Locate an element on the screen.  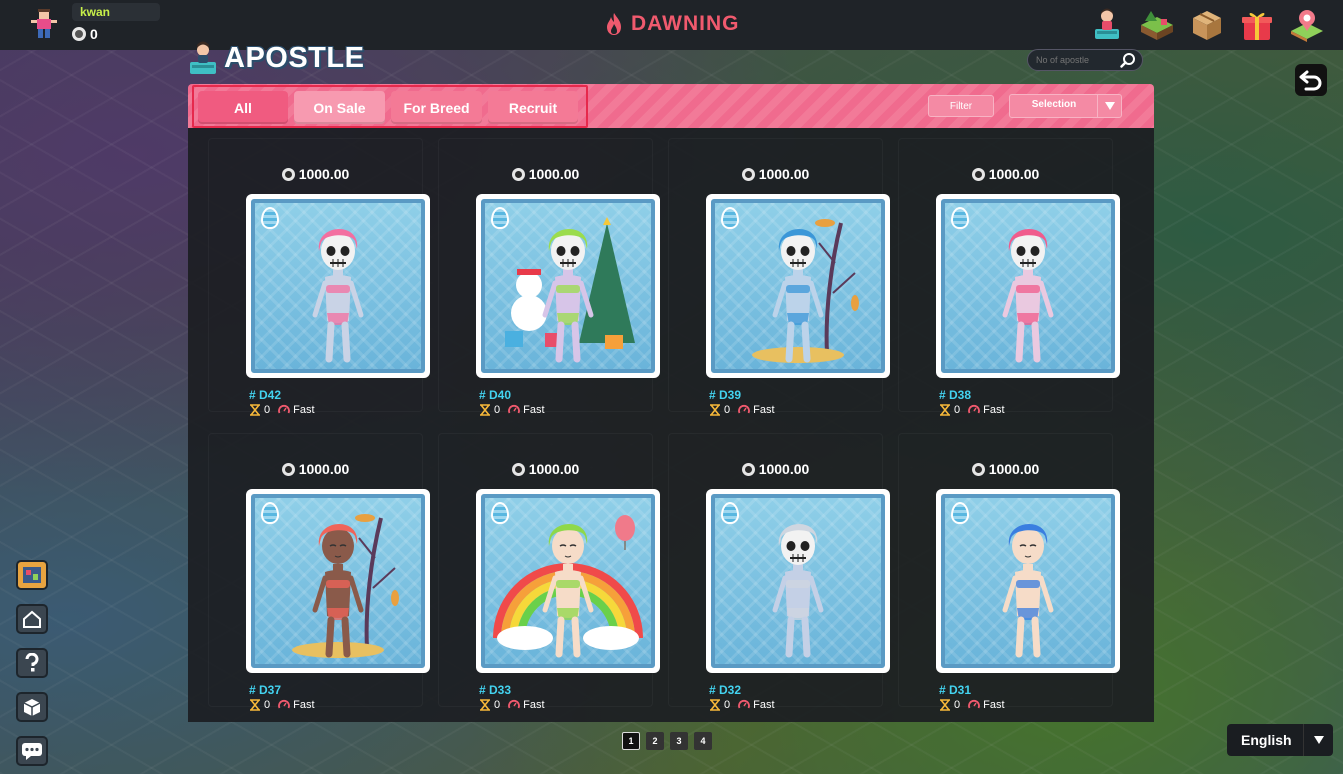
tab-recruit: Recruit is located at coordinates (533, 107).